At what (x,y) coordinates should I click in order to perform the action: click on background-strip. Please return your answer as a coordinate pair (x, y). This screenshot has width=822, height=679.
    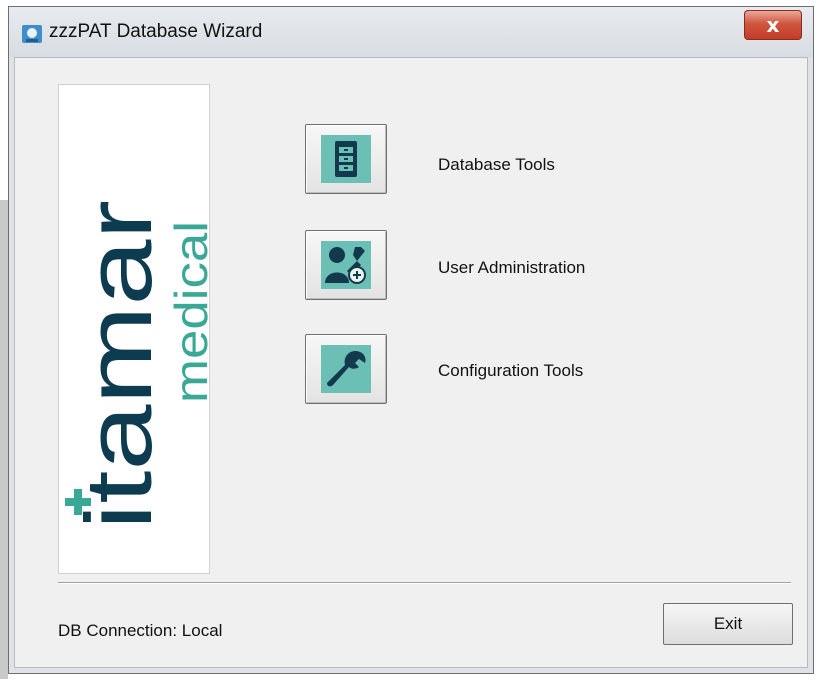
    Looking at the image, I should click on (4, 439).